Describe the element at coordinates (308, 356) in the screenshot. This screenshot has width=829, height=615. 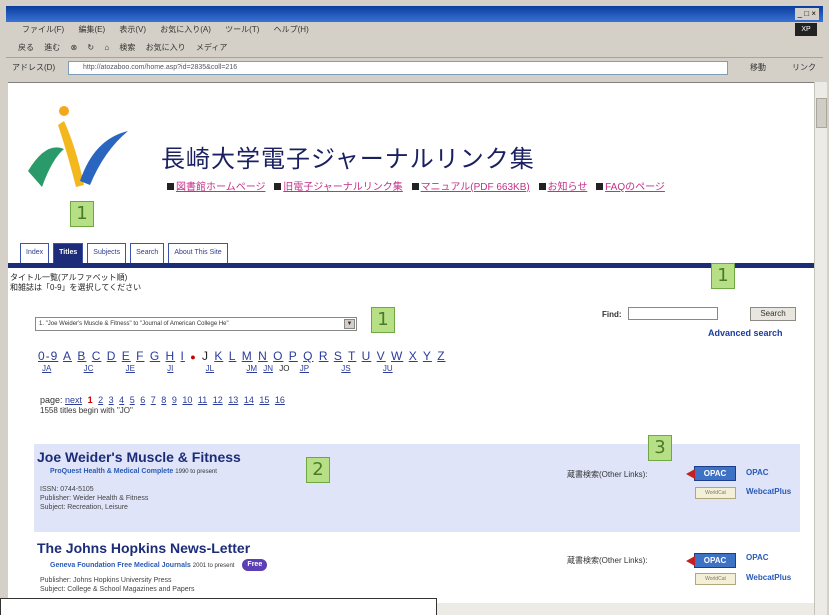
I see `alpha-q: Q` at that location.